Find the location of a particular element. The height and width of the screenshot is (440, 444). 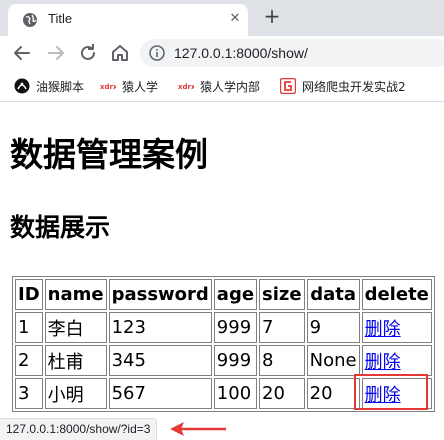

bookmark-tampermonkey: 油猴脚本 is located at coordinates (49, 86).